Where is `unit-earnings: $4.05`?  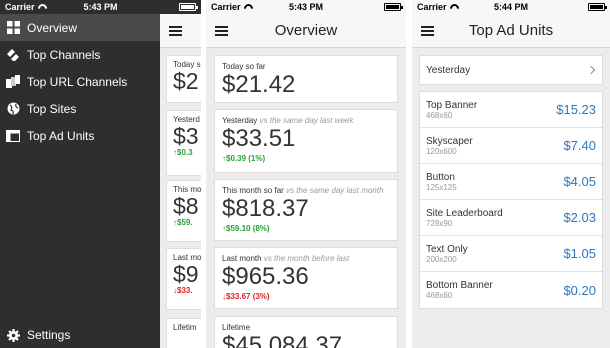 unit-earnings: $4.05 is located at coordinates (579, 181).